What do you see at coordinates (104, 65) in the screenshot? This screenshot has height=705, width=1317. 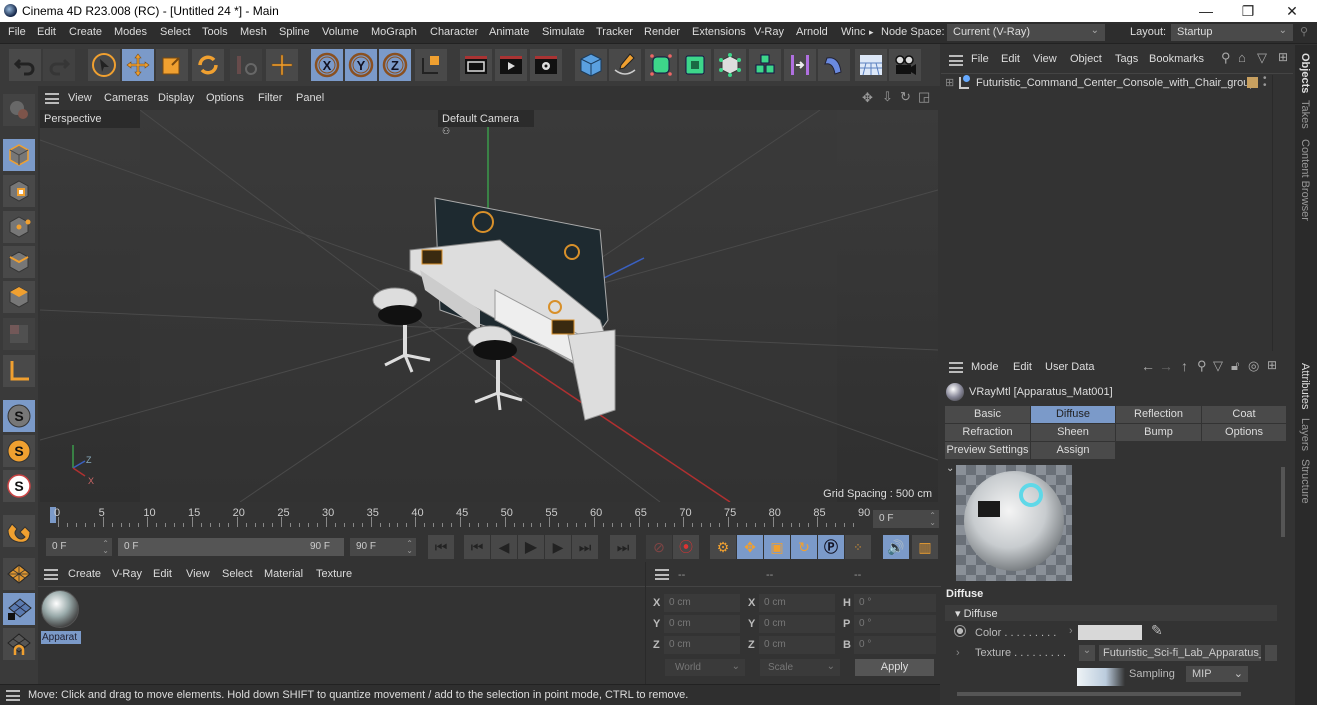 I see `live-selection-button` at bounding box center [104, 65].